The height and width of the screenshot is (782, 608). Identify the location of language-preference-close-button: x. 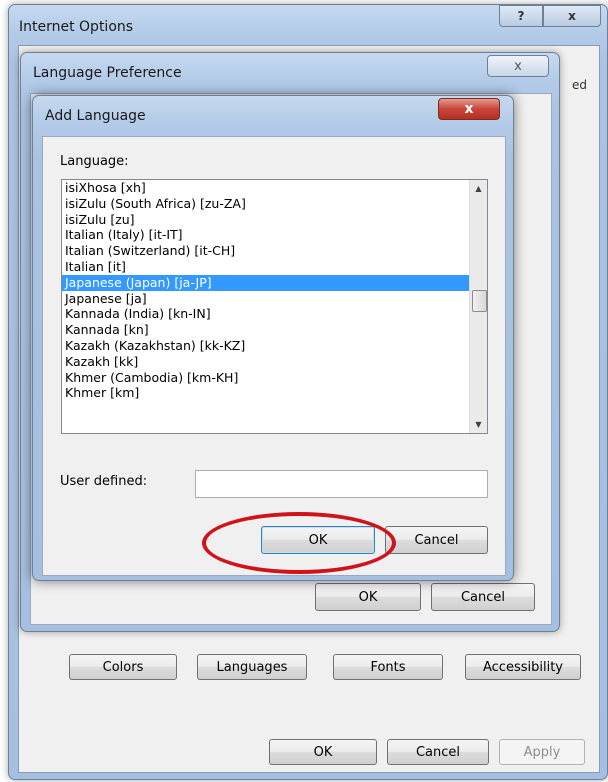
(518, 66).